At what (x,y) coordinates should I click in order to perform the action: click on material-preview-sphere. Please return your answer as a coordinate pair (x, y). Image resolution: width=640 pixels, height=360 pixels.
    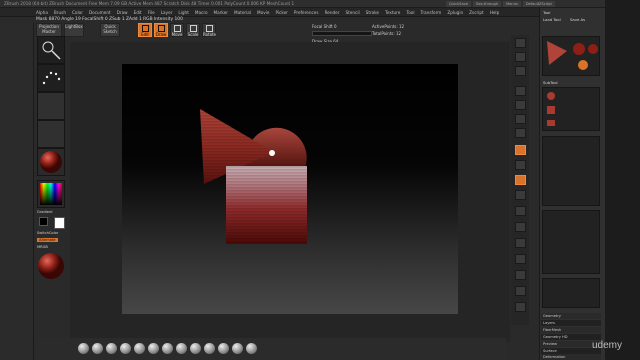
    Looking at the image, I should click on (51, 266).